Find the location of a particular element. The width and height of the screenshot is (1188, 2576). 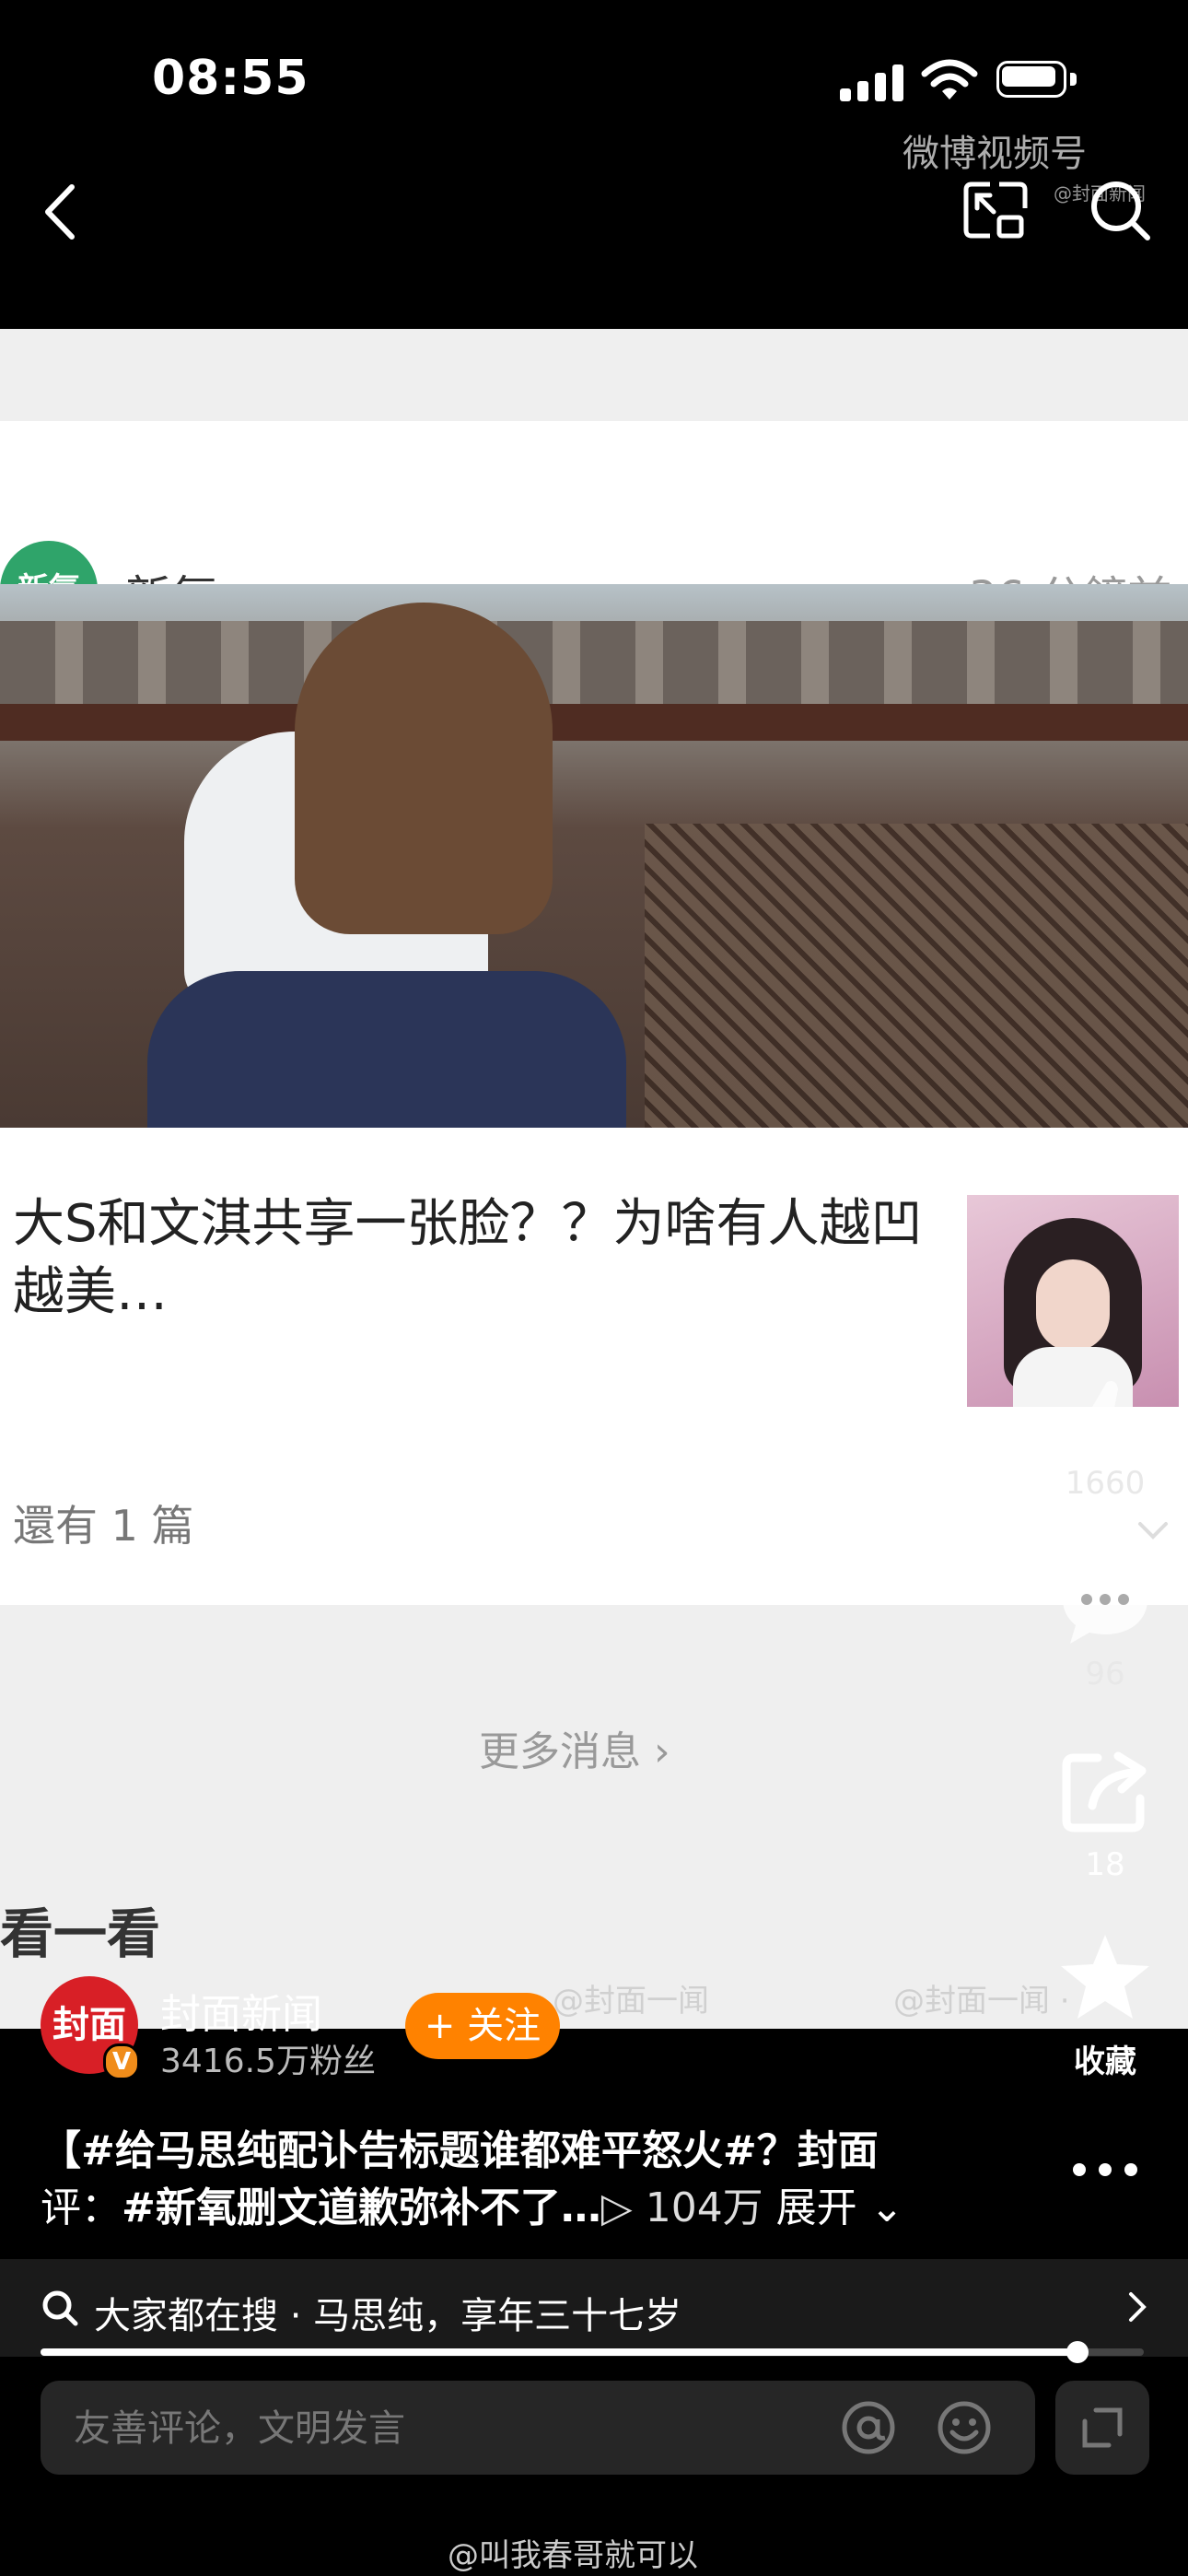

follow-button: + 关注 is located at coordinates (482, 2026).